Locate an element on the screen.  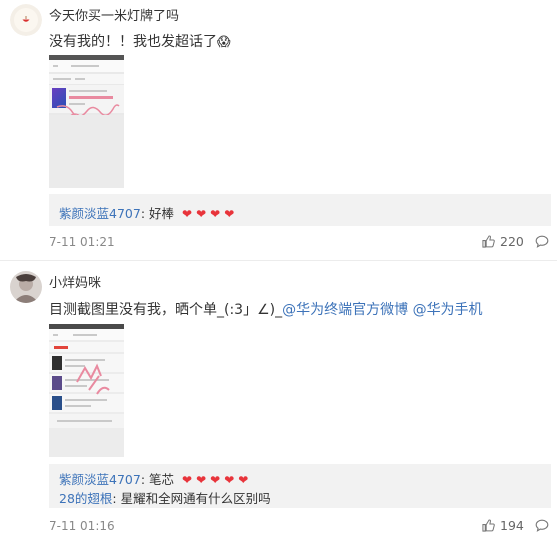
reply-username: 28的翅根 is located at coordinates (85, 498).